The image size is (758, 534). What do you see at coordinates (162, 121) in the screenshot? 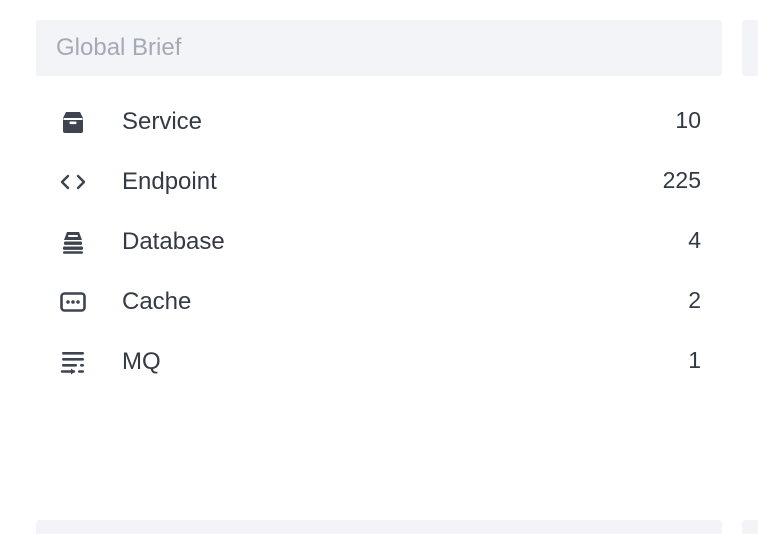
I see `brief-label-service: Service` at bounding box center [162, 121].